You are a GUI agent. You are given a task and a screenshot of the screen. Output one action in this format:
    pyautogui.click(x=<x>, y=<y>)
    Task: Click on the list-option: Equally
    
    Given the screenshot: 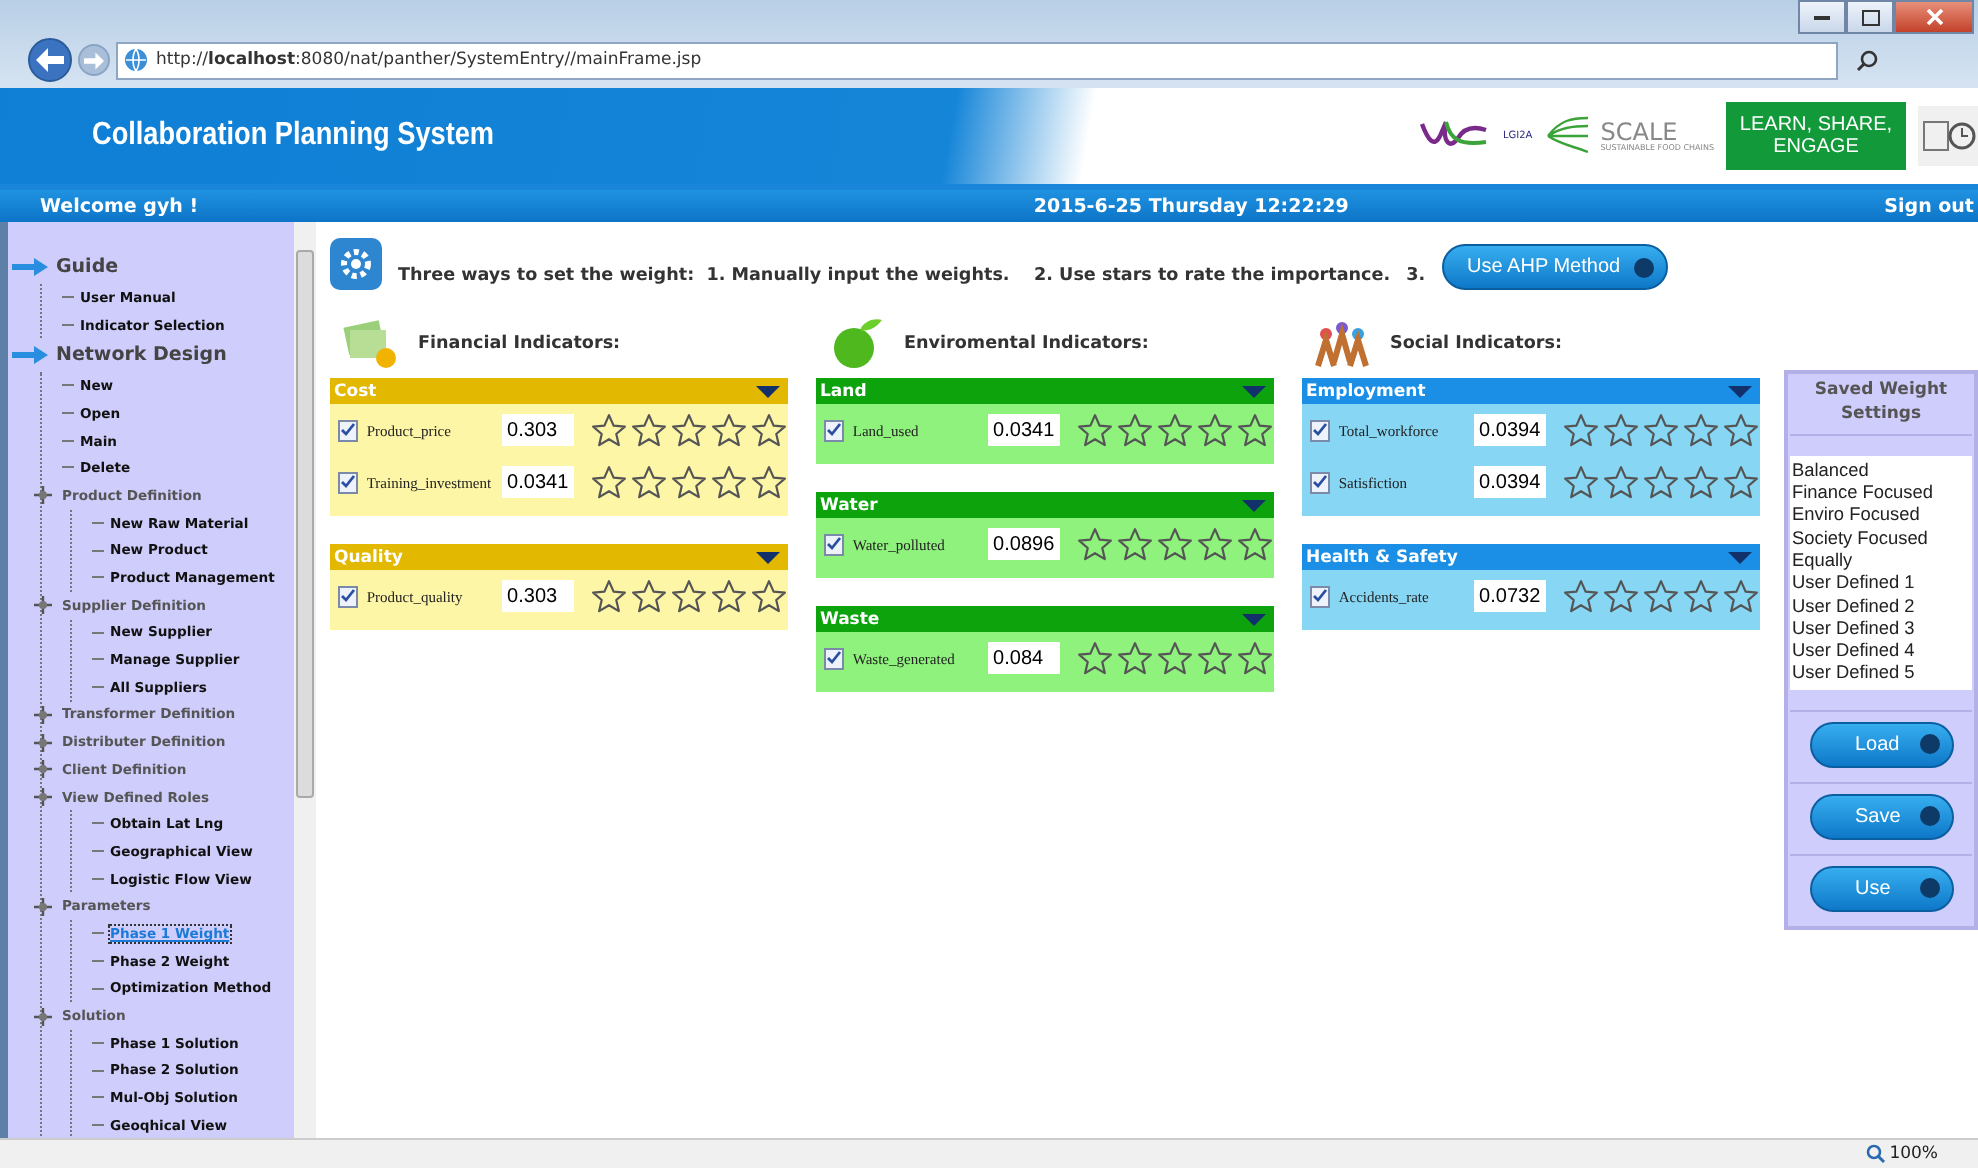 What is the action you would take?
    pyautogui.click(x=1881, y=561)
    